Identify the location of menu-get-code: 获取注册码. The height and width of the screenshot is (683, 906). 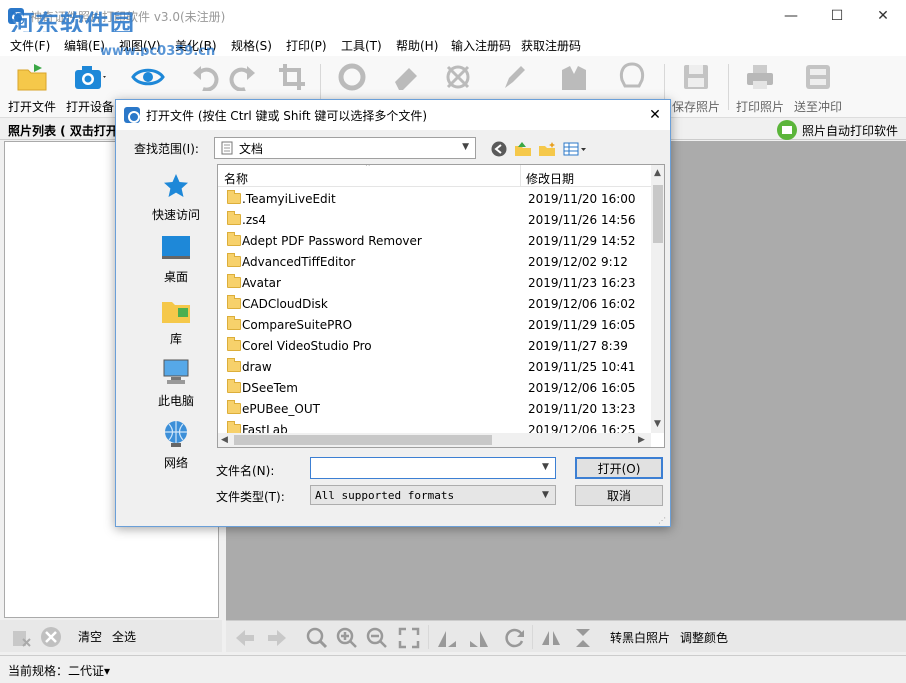
(551, 45).